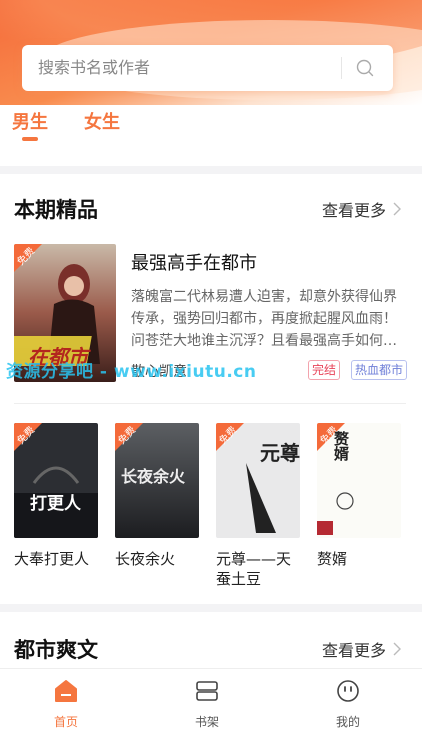 Image resolution: width=422 pixels, height=742 pixels. I want to click on cover-title-text: 长夜余火, so click(153, 476).